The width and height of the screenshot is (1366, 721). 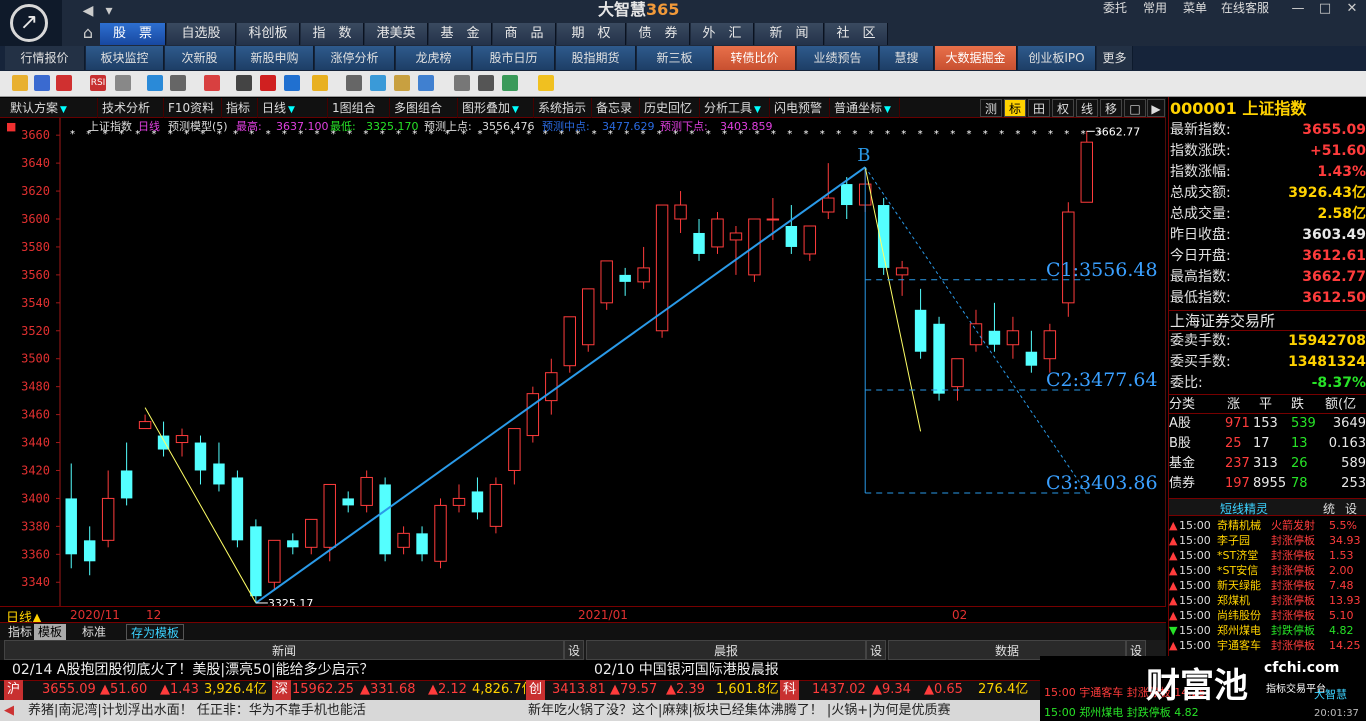 I want to click on news-headline-1: 02/14 A股抱团股彻底火了！美股|漂亮50|能给多少启示？, so click(x=297, y=670).